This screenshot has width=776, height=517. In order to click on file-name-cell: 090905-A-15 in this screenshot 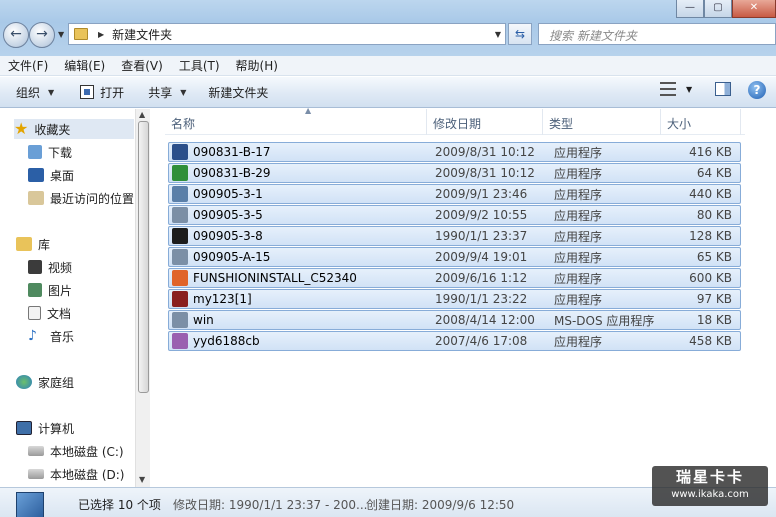, I will do `click(300, 257)`.